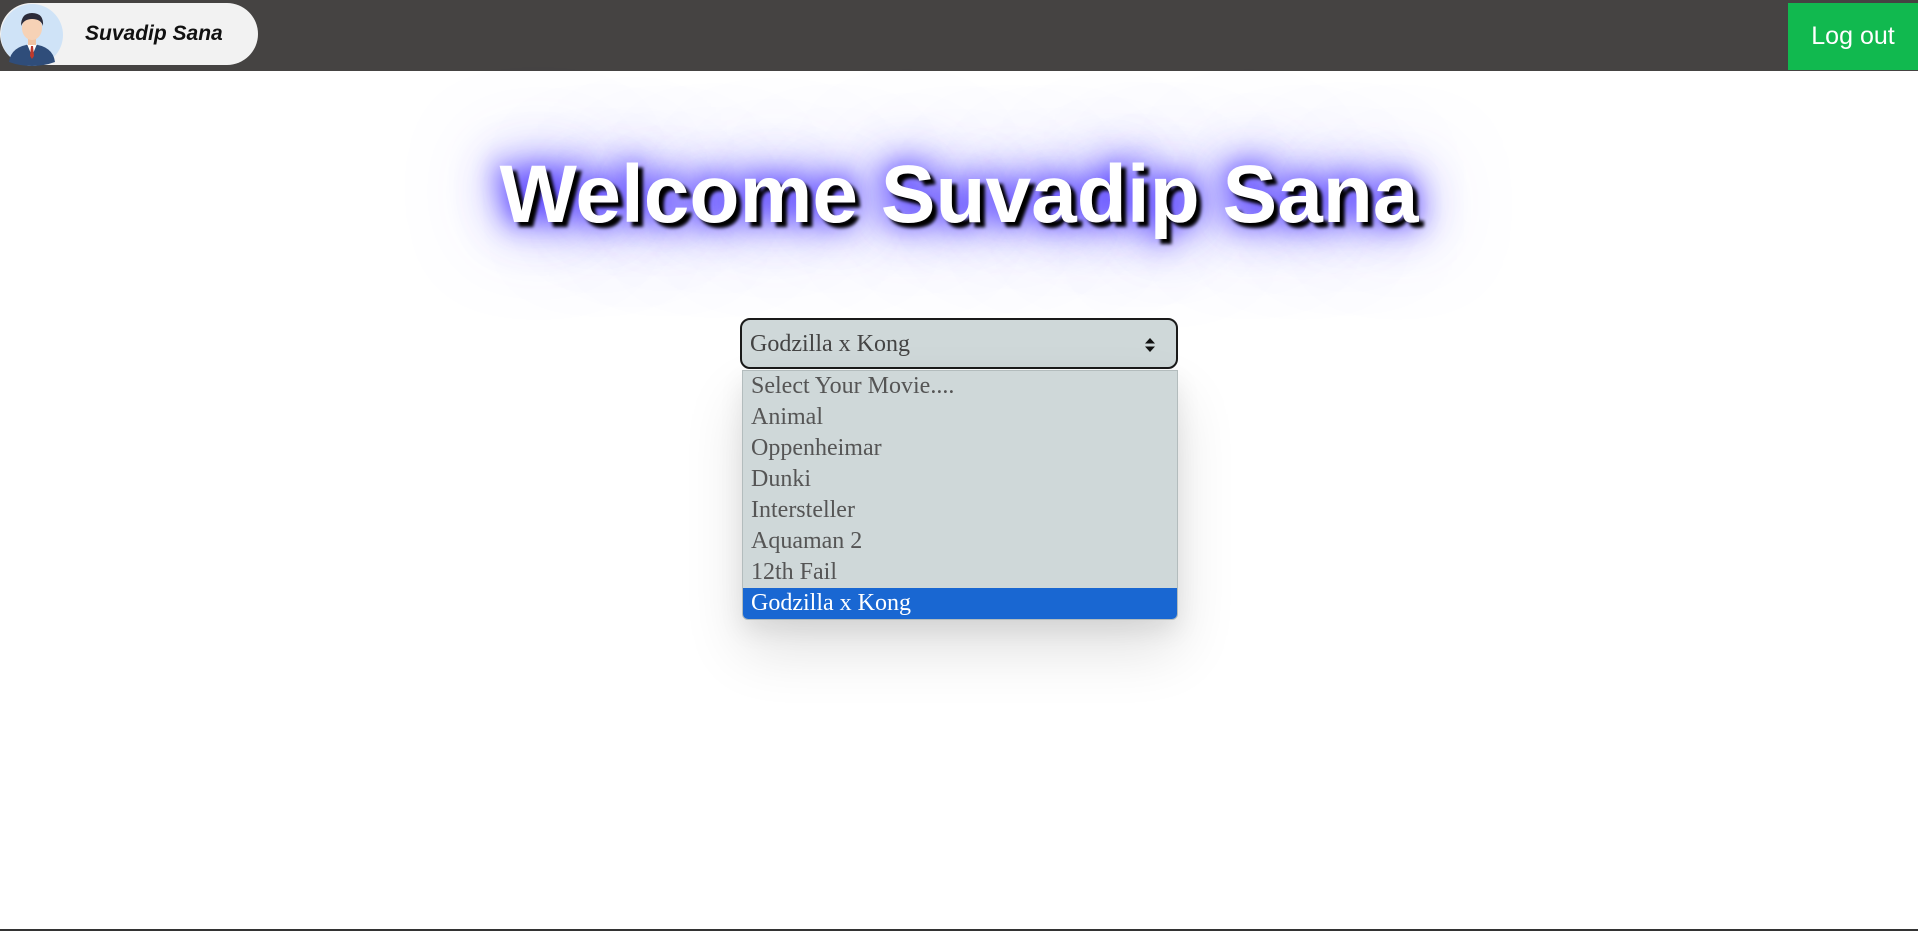 Image resolution: width=1918 pixels, height=931 pixels. What do you see at coordinates (32, 35) in the screenshot?
I see `user-avatar-icon` at bounding box center [32, 35].